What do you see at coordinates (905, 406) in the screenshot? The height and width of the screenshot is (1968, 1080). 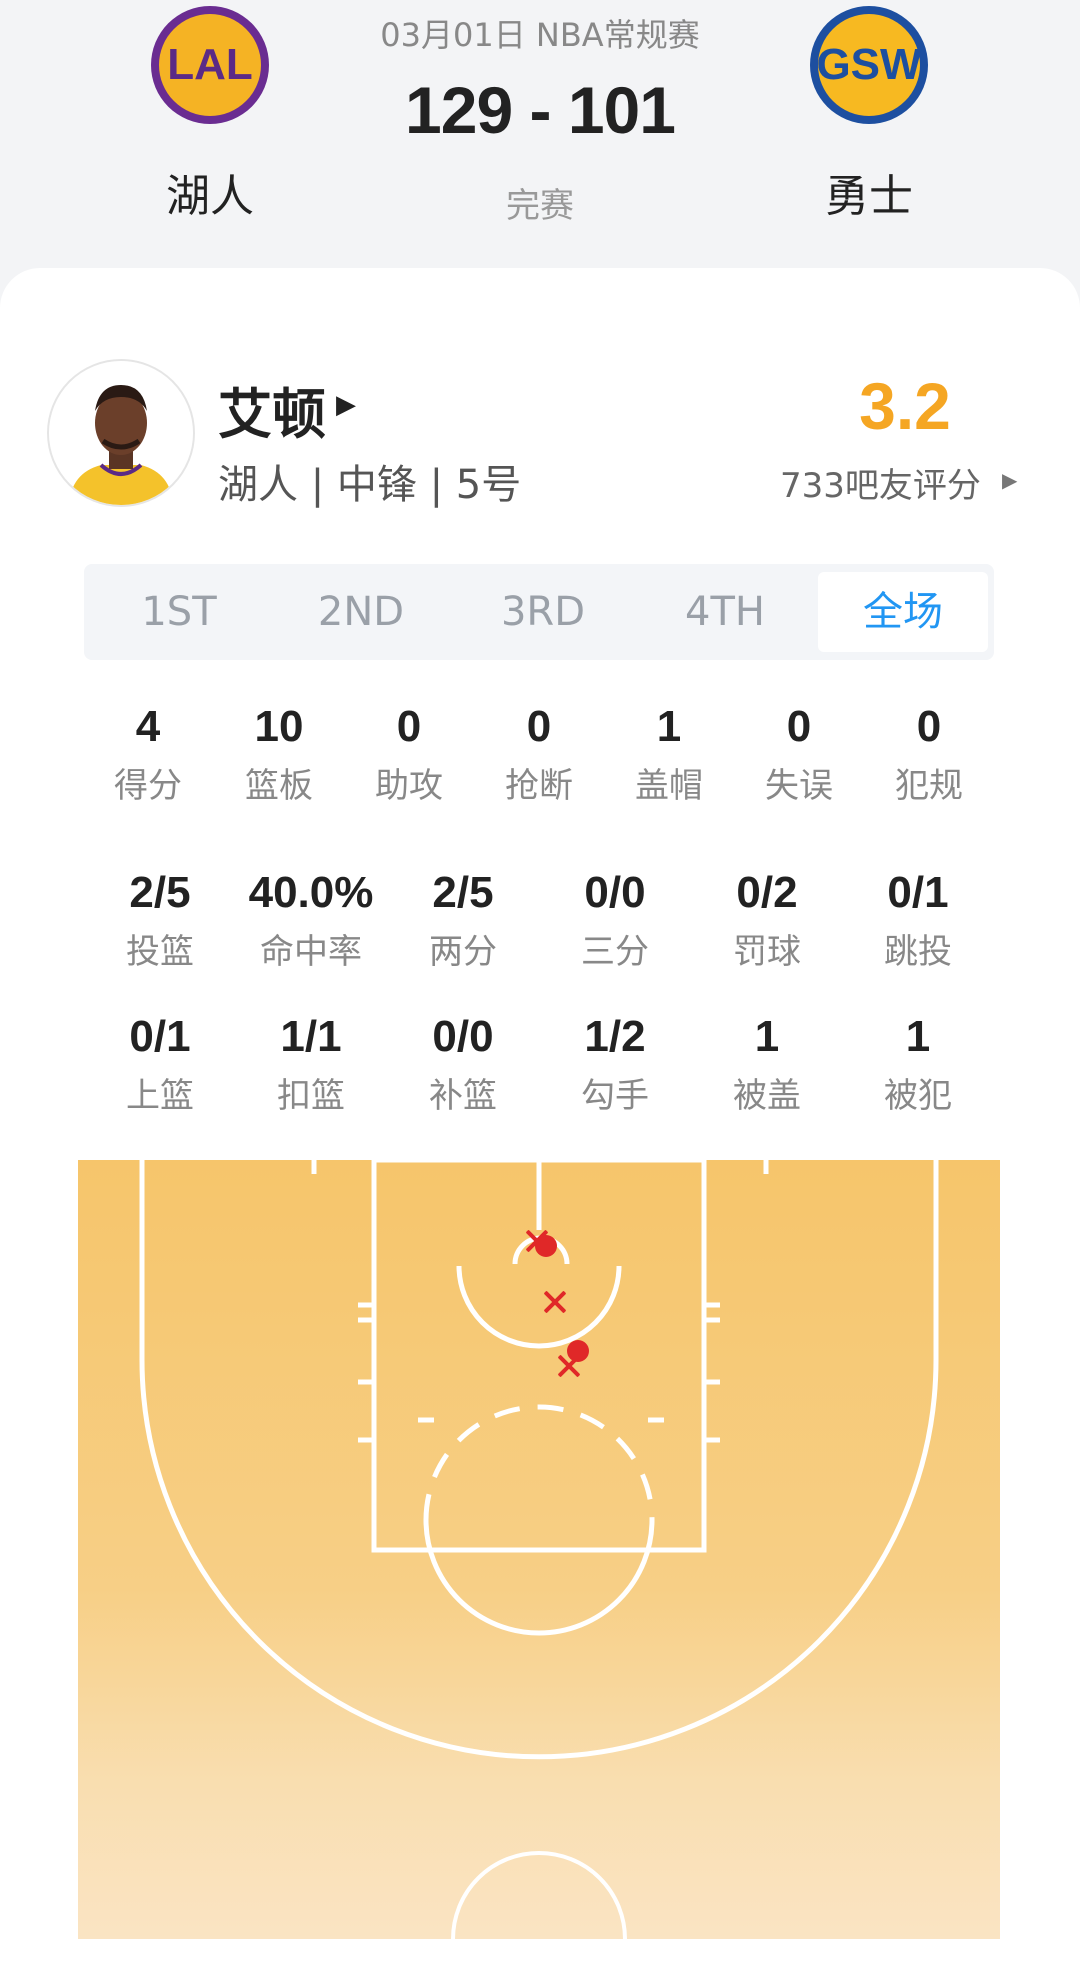 I see `player-rating: 3.2` at bounding box center [905, 406].